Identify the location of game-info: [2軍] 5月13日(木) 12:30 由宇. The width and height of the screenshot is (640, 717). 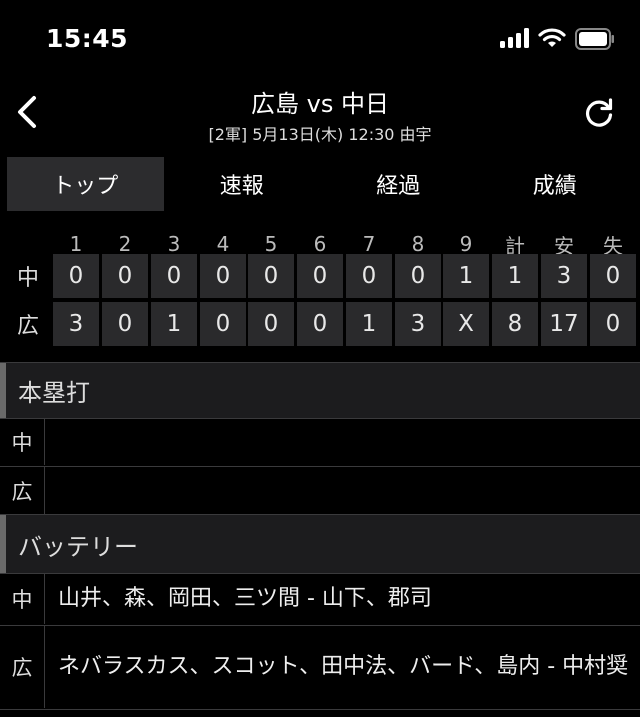
(320, 134).